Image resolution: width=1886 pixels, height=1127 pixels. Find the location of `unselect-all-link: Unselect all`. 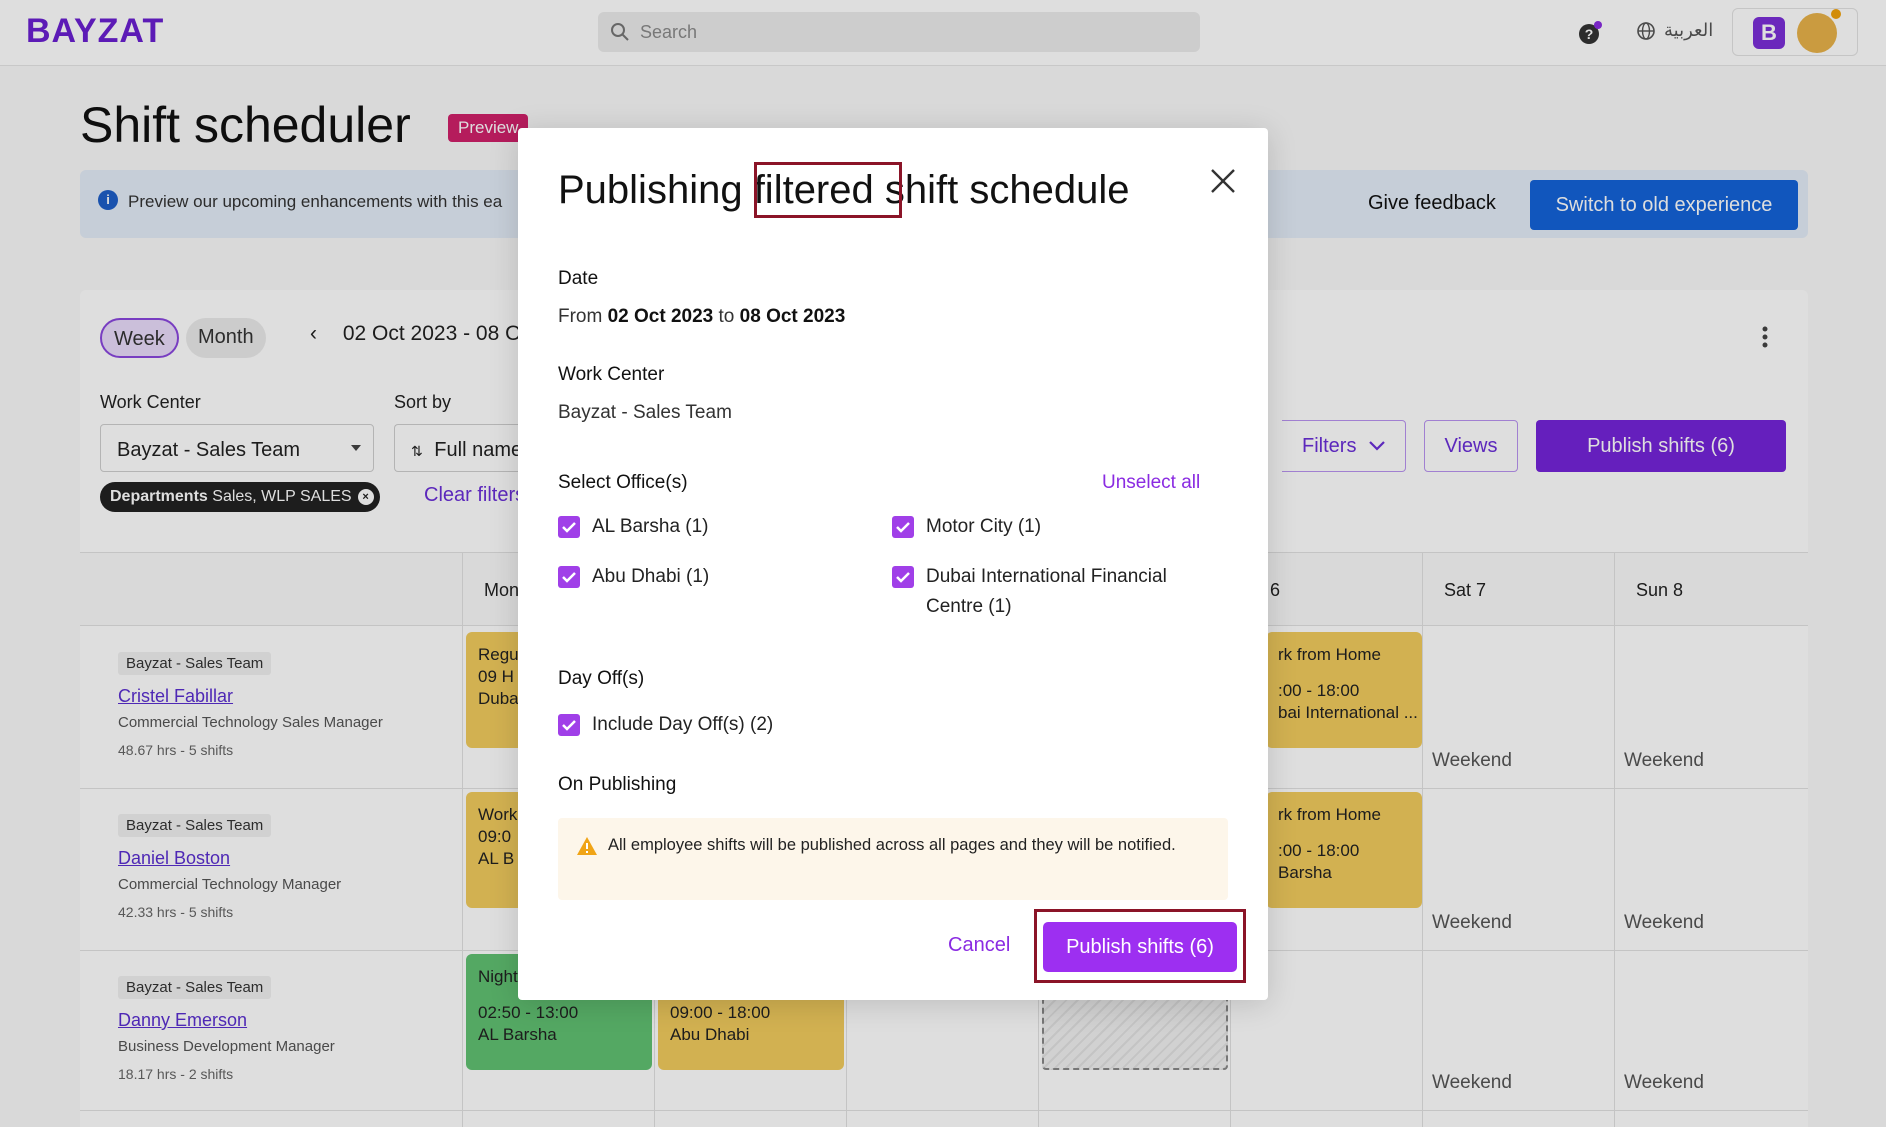

unselect-all-link: Unselect all is located at coordinates (1151, 483).